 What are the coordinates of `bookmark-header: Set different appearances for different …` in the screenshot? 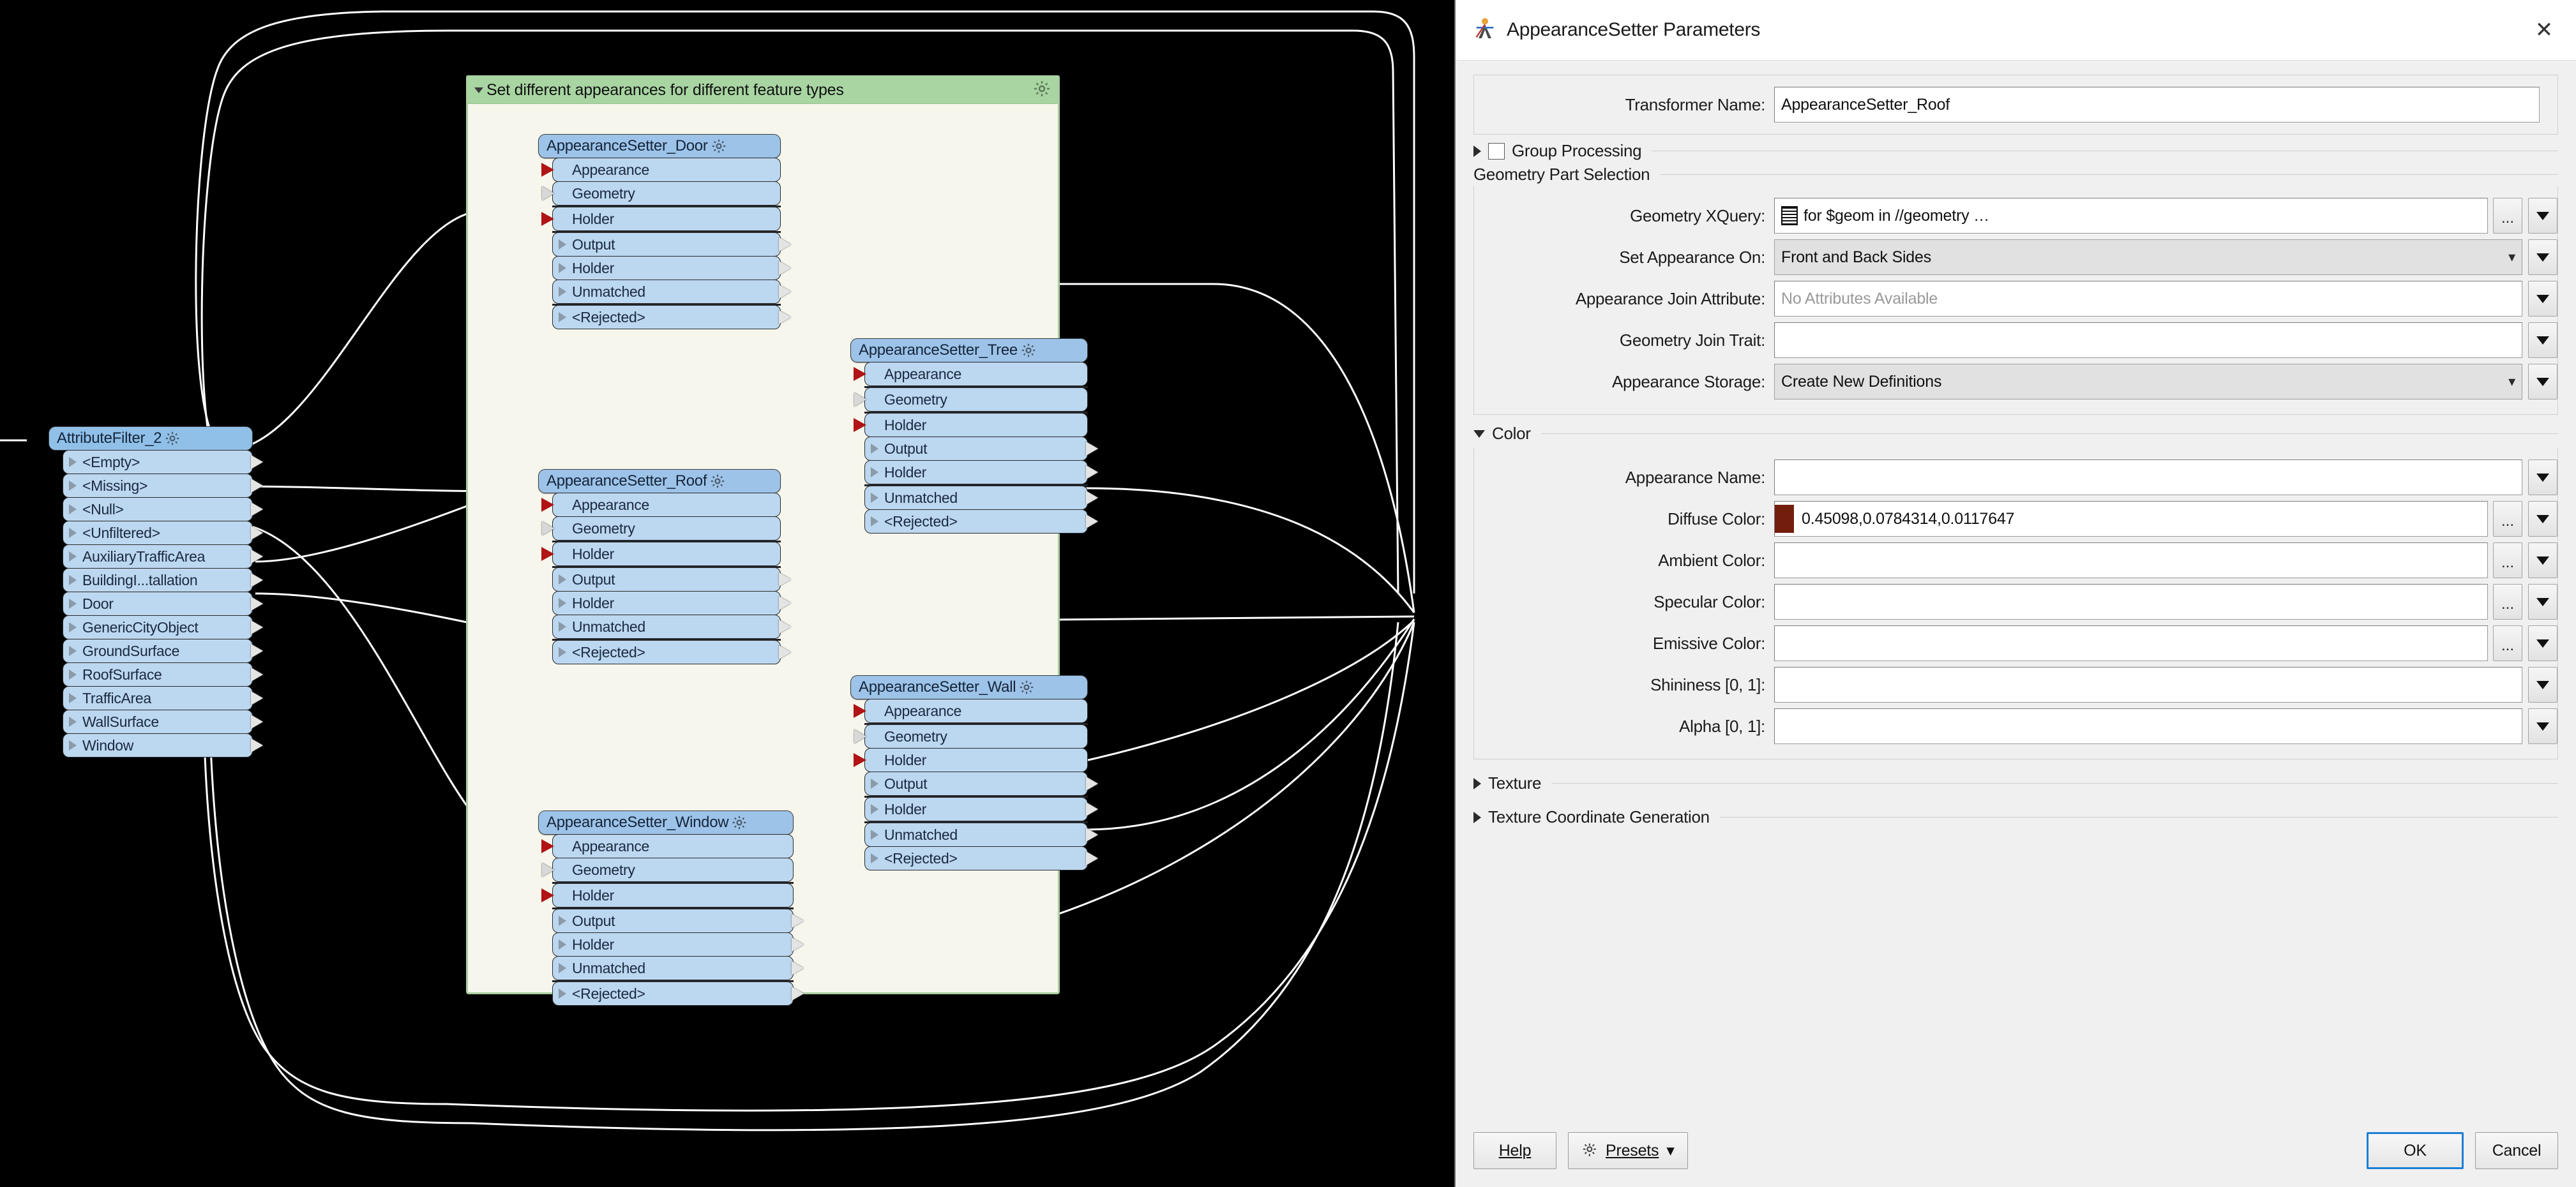 It's located at (763, 90).